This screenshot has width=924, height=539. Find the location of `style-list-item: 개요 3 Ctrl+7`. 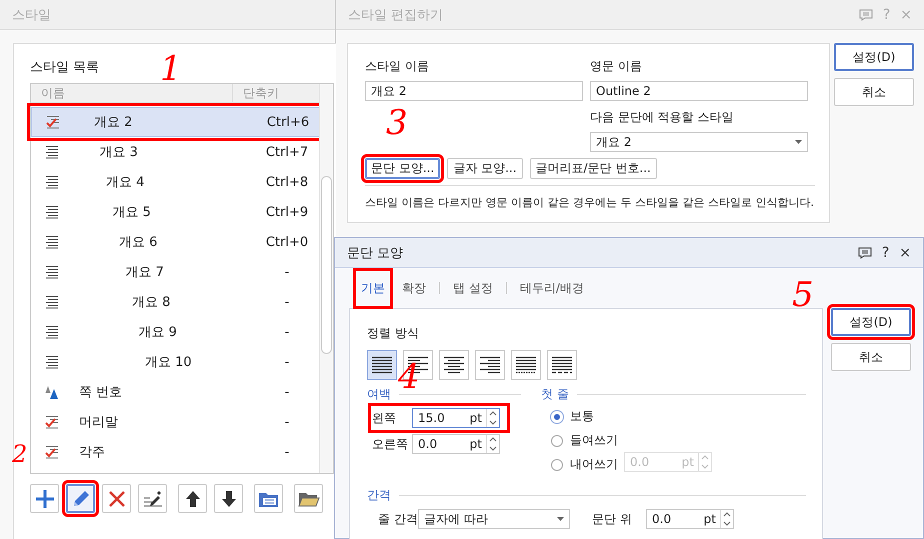

style-list-item: 개요 3 Ctrl+7 is located at coordinates (176, 152).